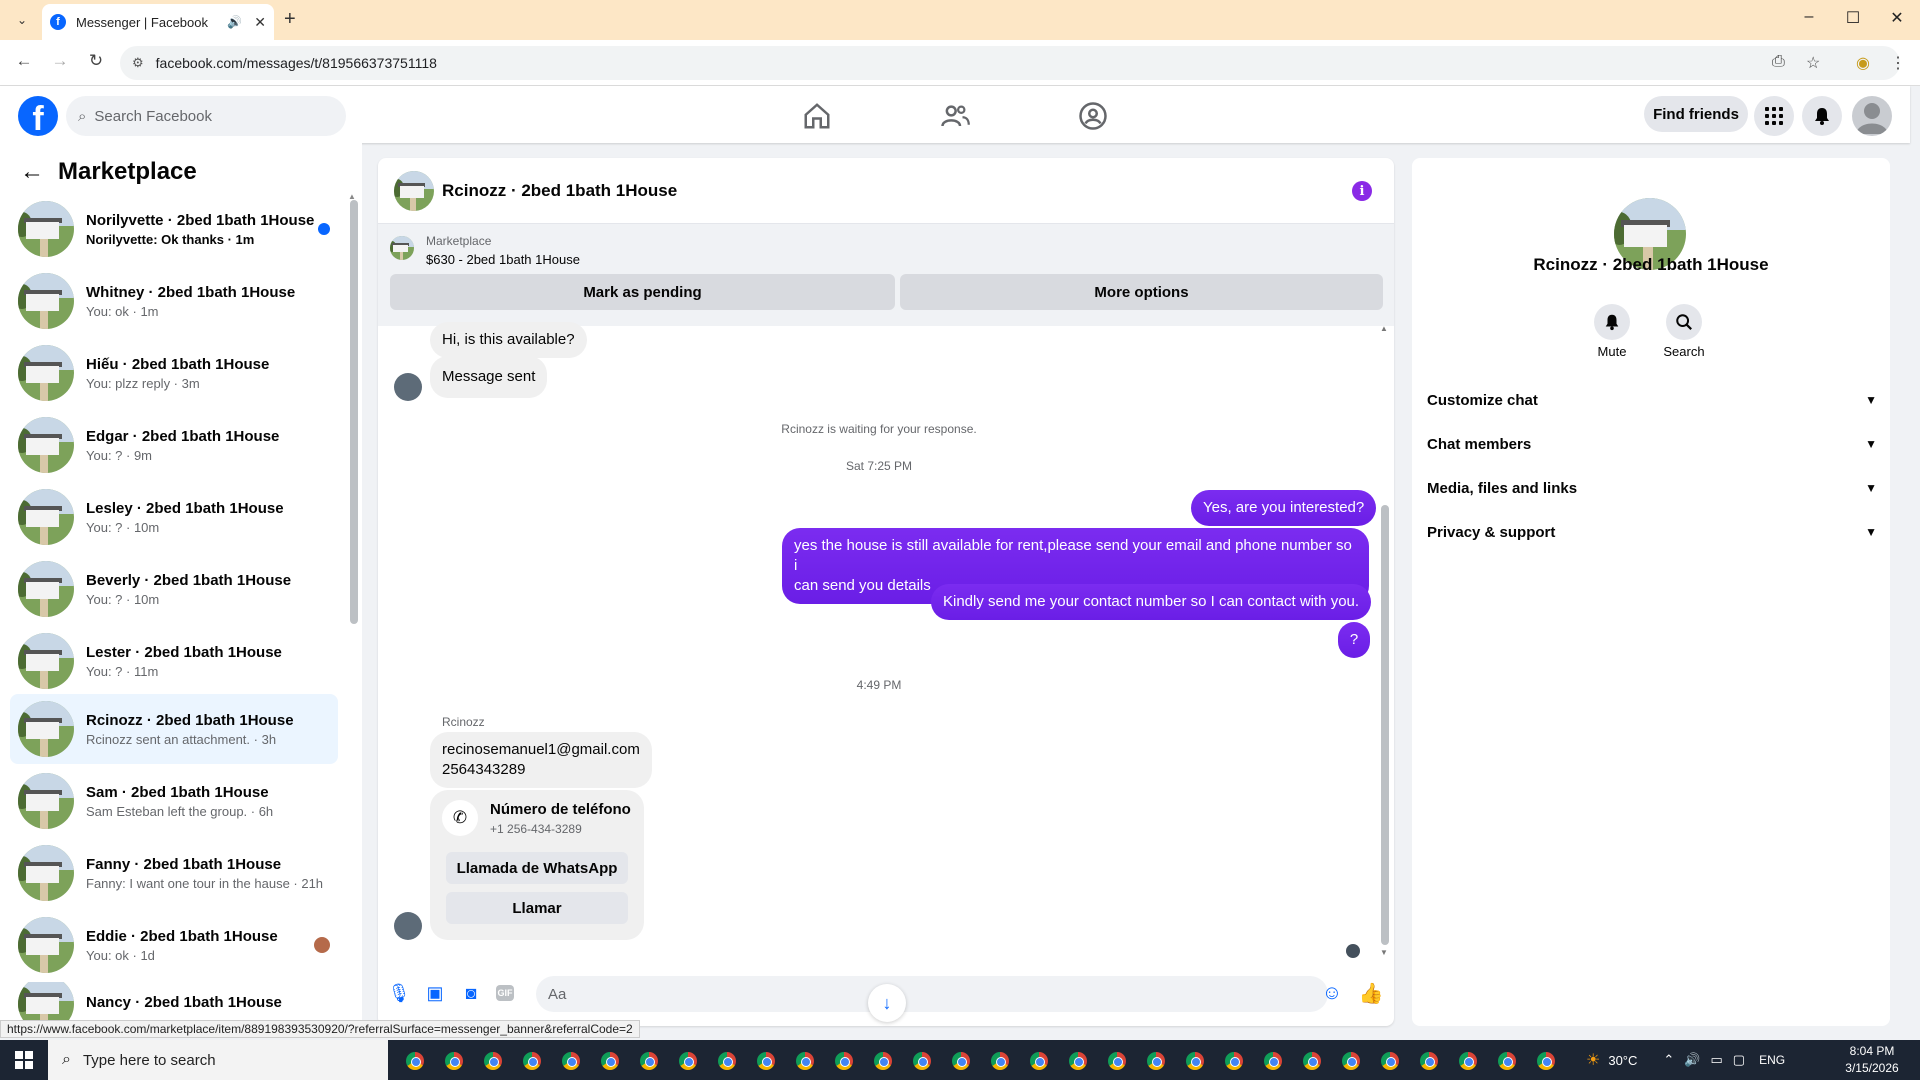 The height and width of the screenshot is (1080, 1920). Describe the element at coordinates (1872, 116) in the screenshot. I see `account-avatar` at that location.